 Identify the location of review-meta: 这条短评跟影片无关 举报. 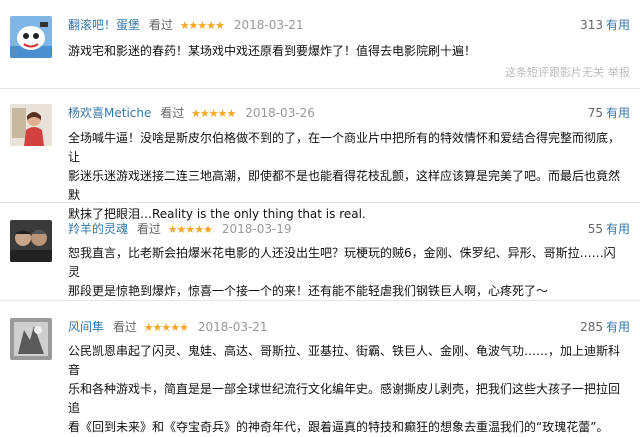
(565, 72).